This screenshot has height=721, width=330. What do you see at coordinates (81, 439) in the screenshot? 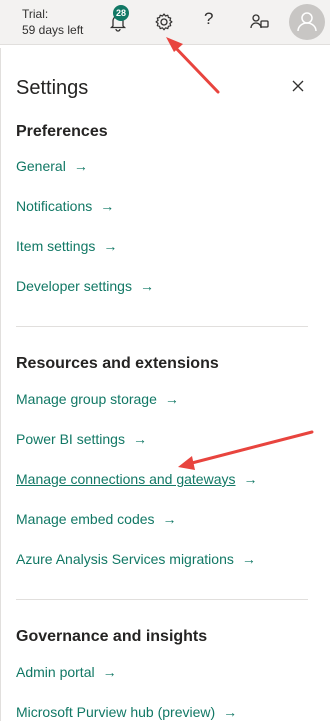
I see `link-power-bi-settings: Power BI settings →` at bounding box center [81, 439].